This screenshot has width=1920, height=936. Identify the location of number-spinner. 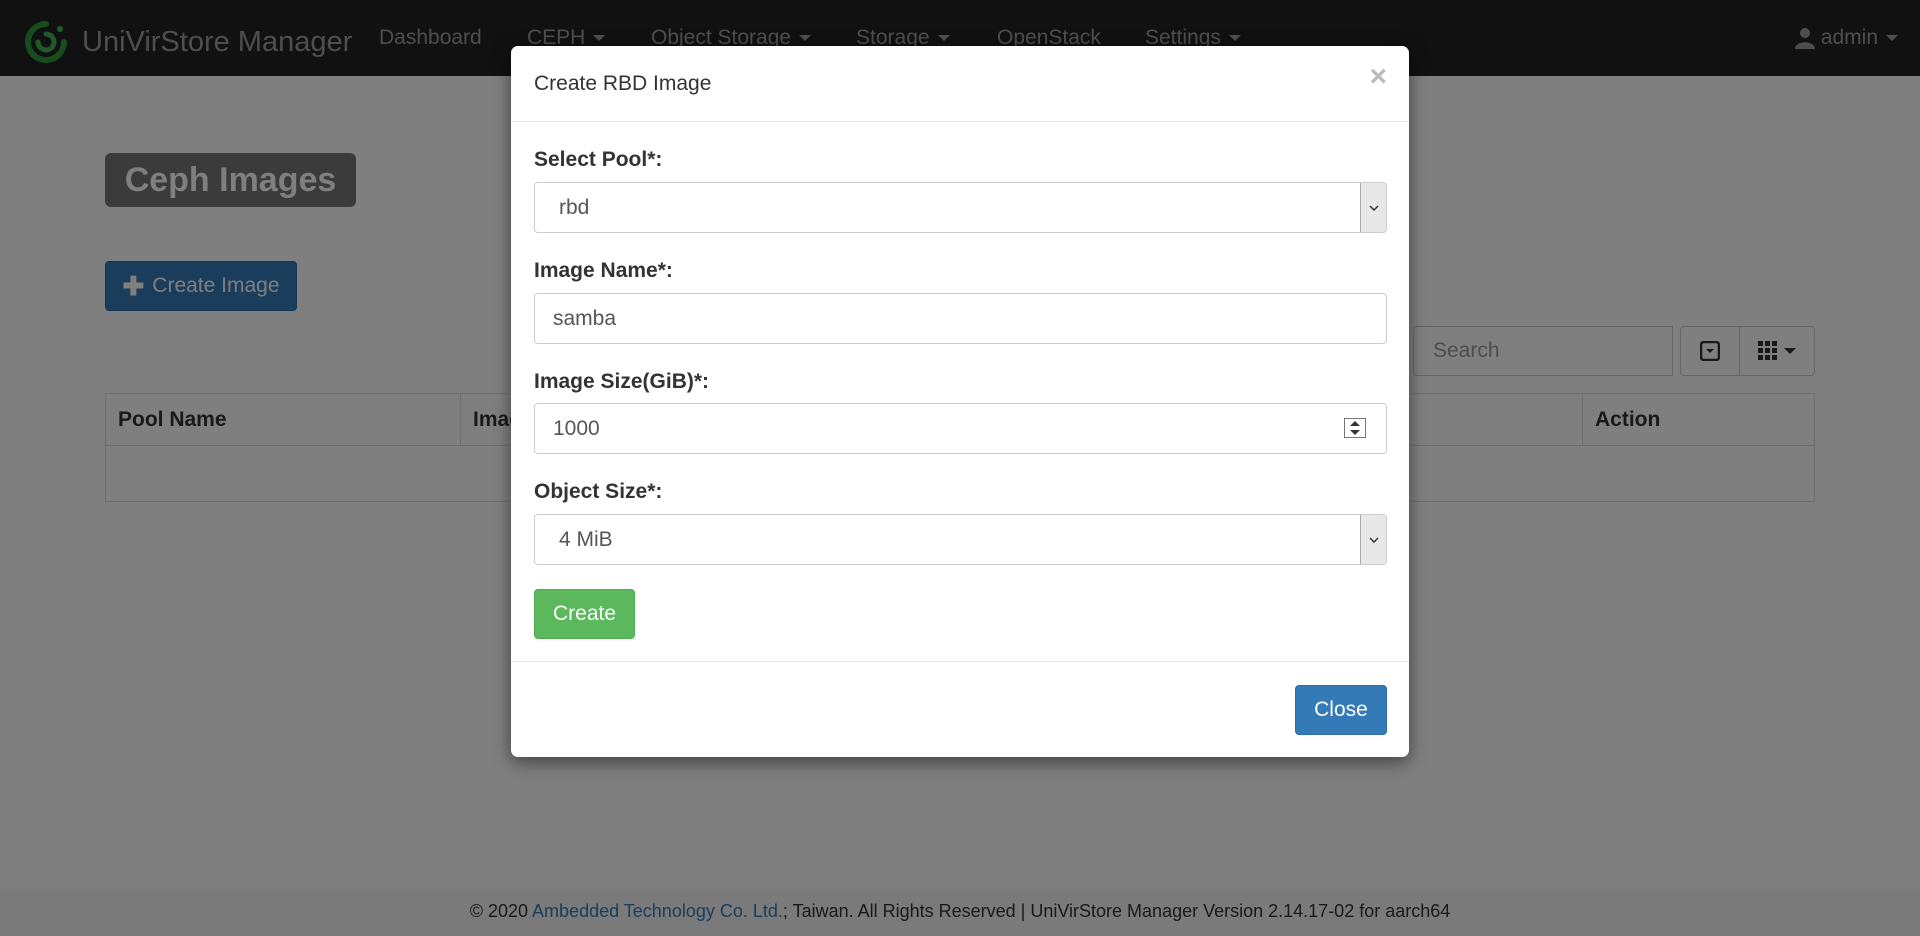
(1355, 428).